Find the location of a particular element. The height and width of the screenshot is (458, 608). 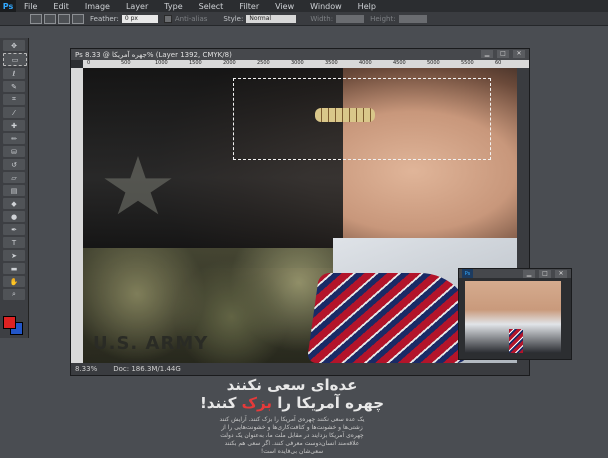

minimize-icon: ▁ is located at coordinates (487, 54).